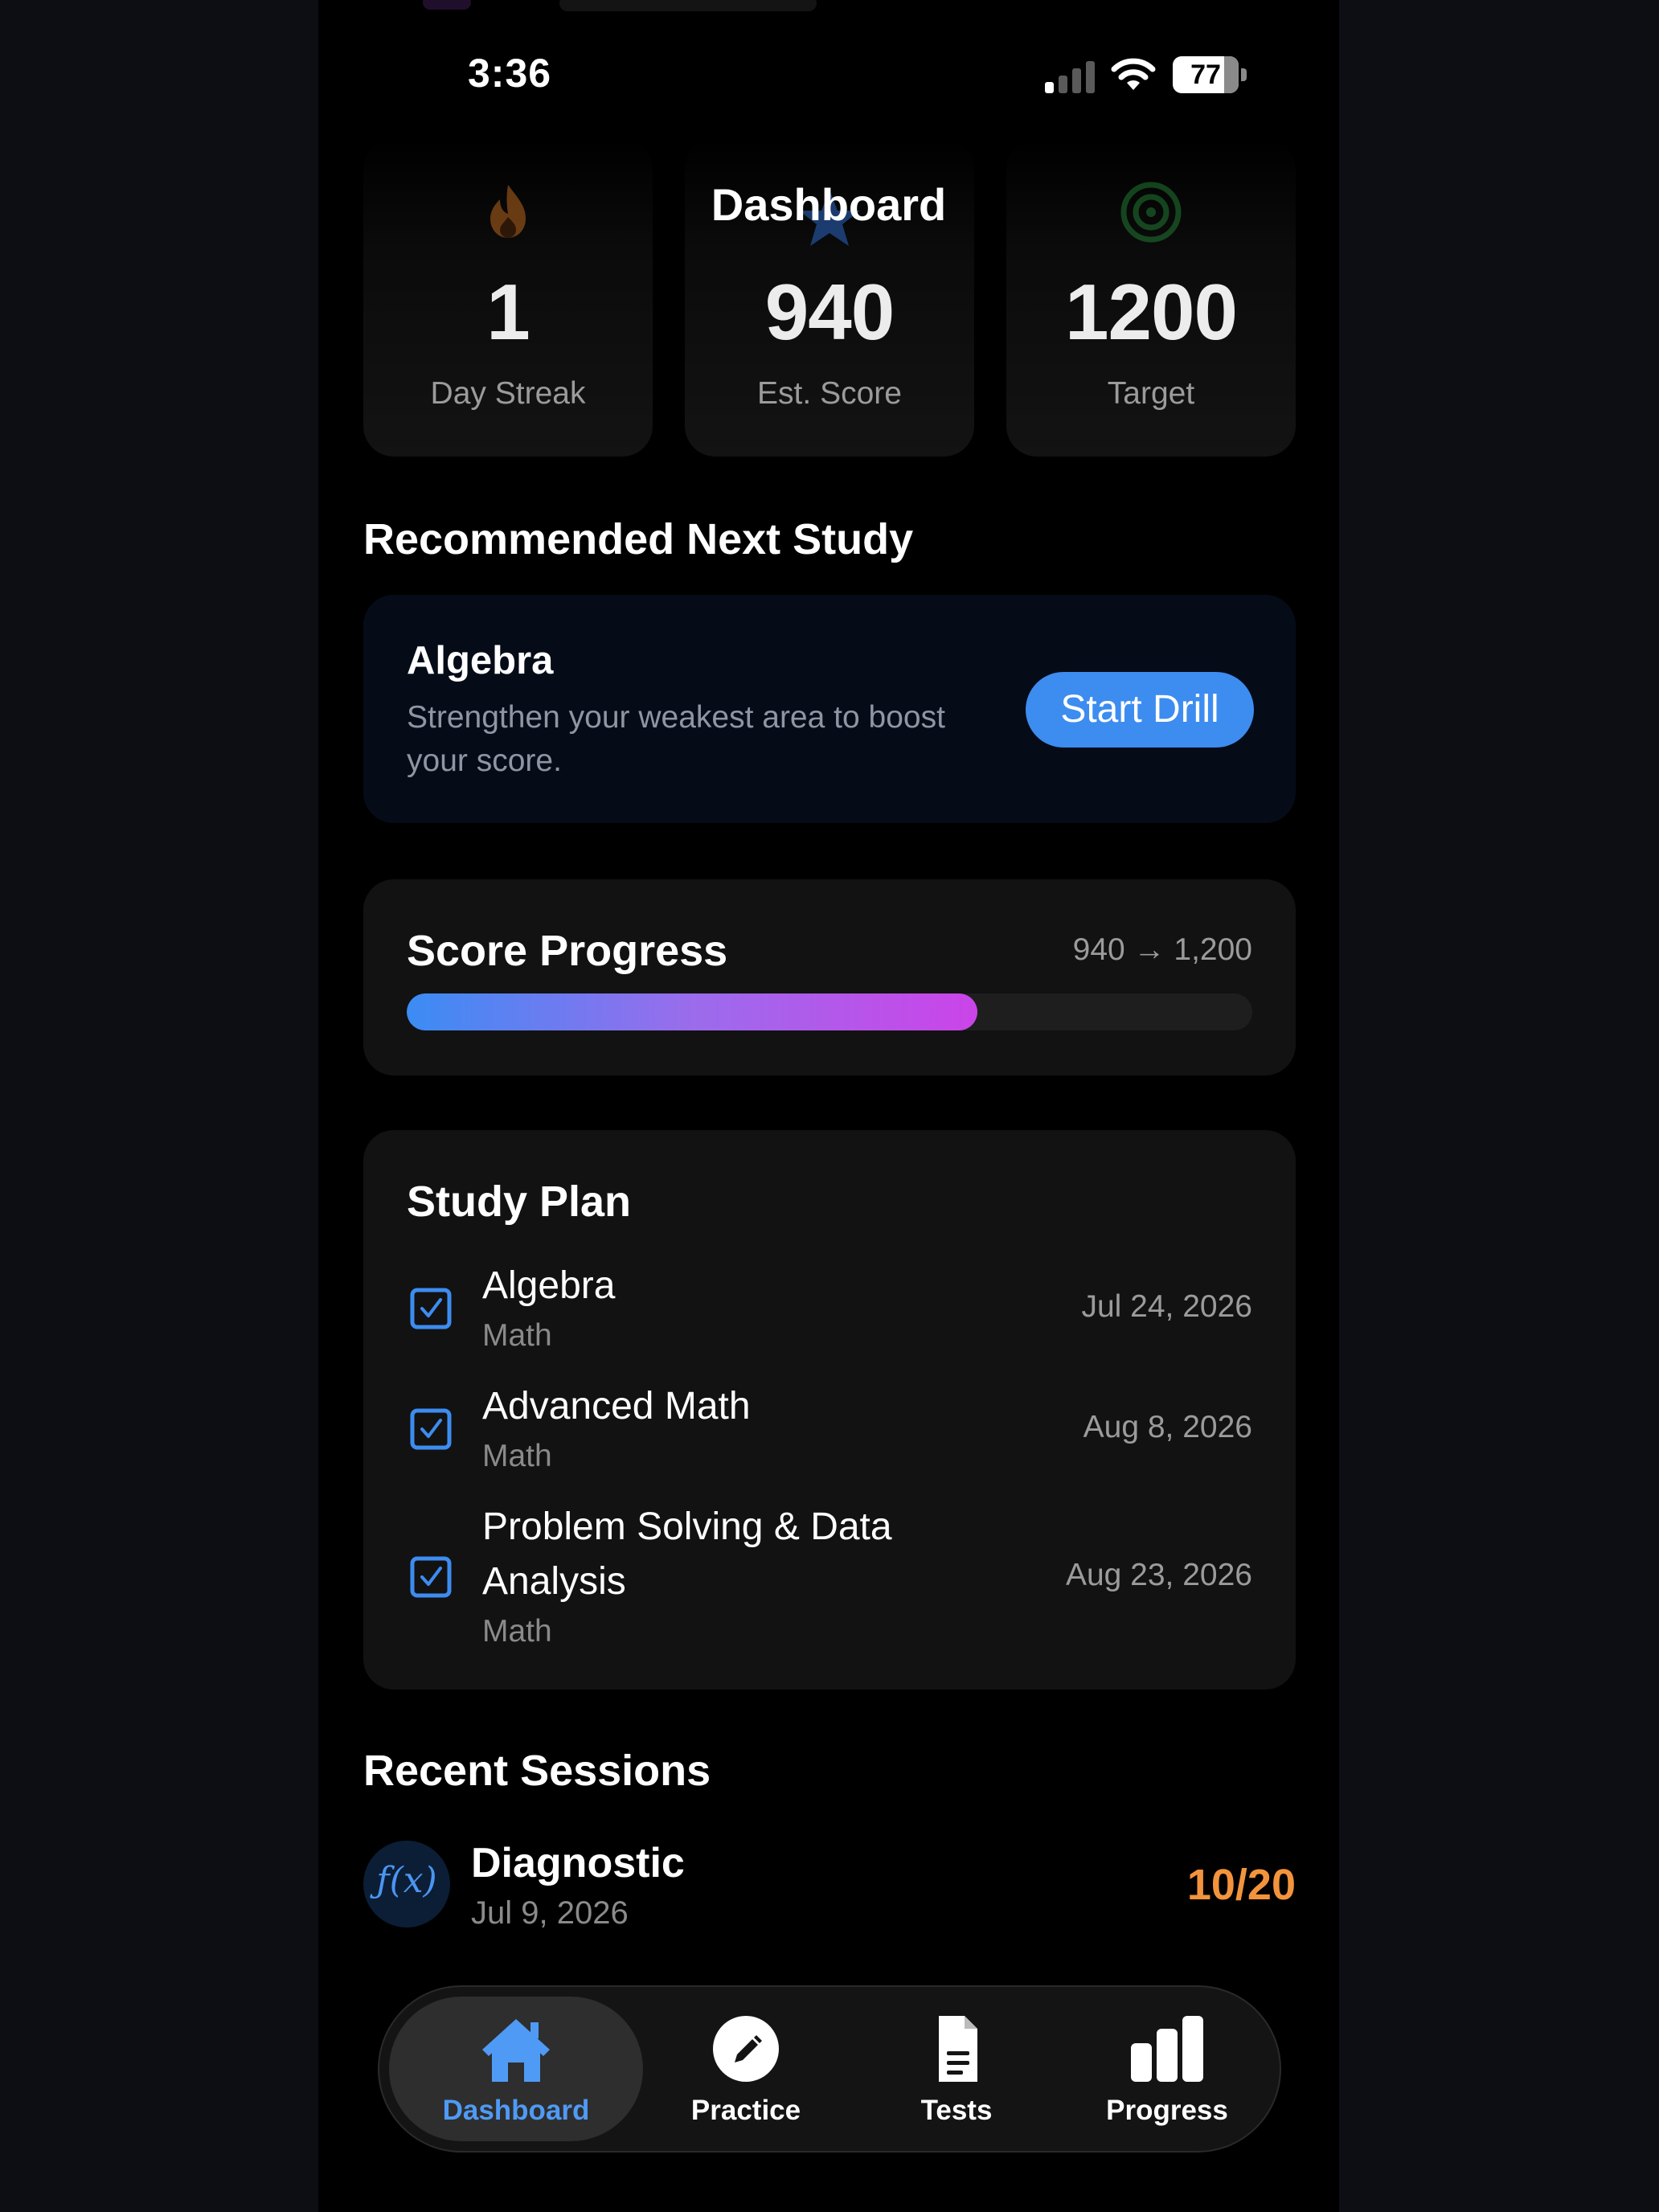  I want to click on tab-dashboard-label: Dashboard, so click(516, 2110).